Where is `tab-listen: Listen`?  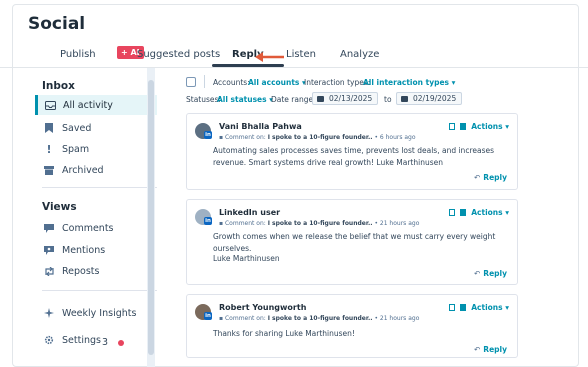
tab-listen: Listen is located at coordinates (301, 54).